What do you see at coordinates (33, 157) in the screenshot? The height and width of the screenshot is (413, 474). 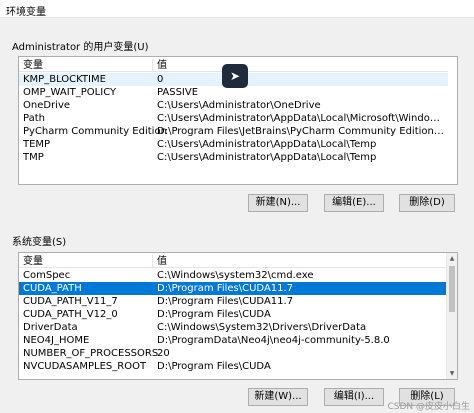 I see `var-name: TMP` at bounding box center [33, 157].